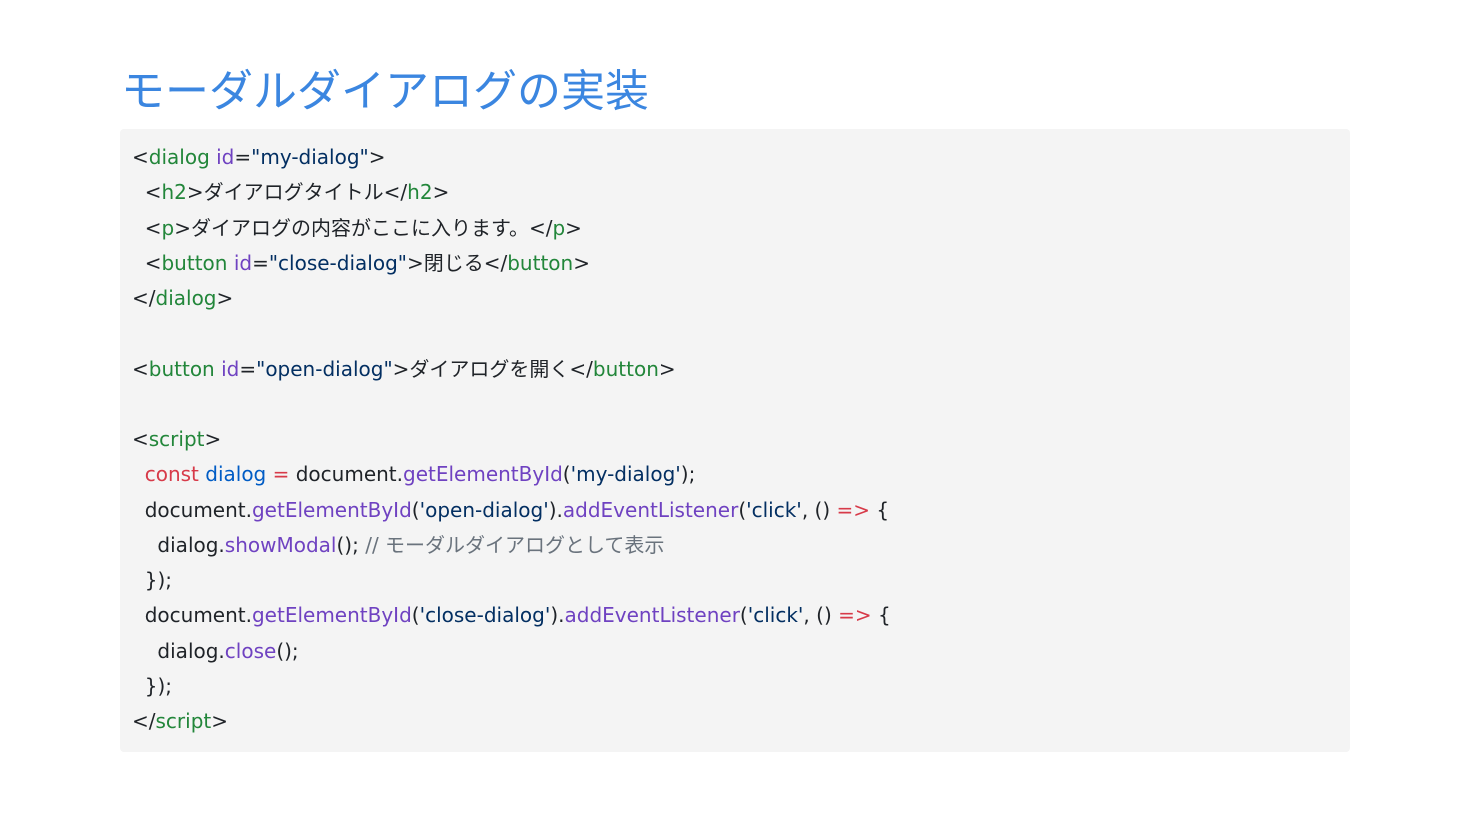 The height and width of the screenshot is (828, 1470). Describe the element at coordinates (297, 192) in the screenshot. I see `code-token-plain: >ダイアログタイトル</` at that location.